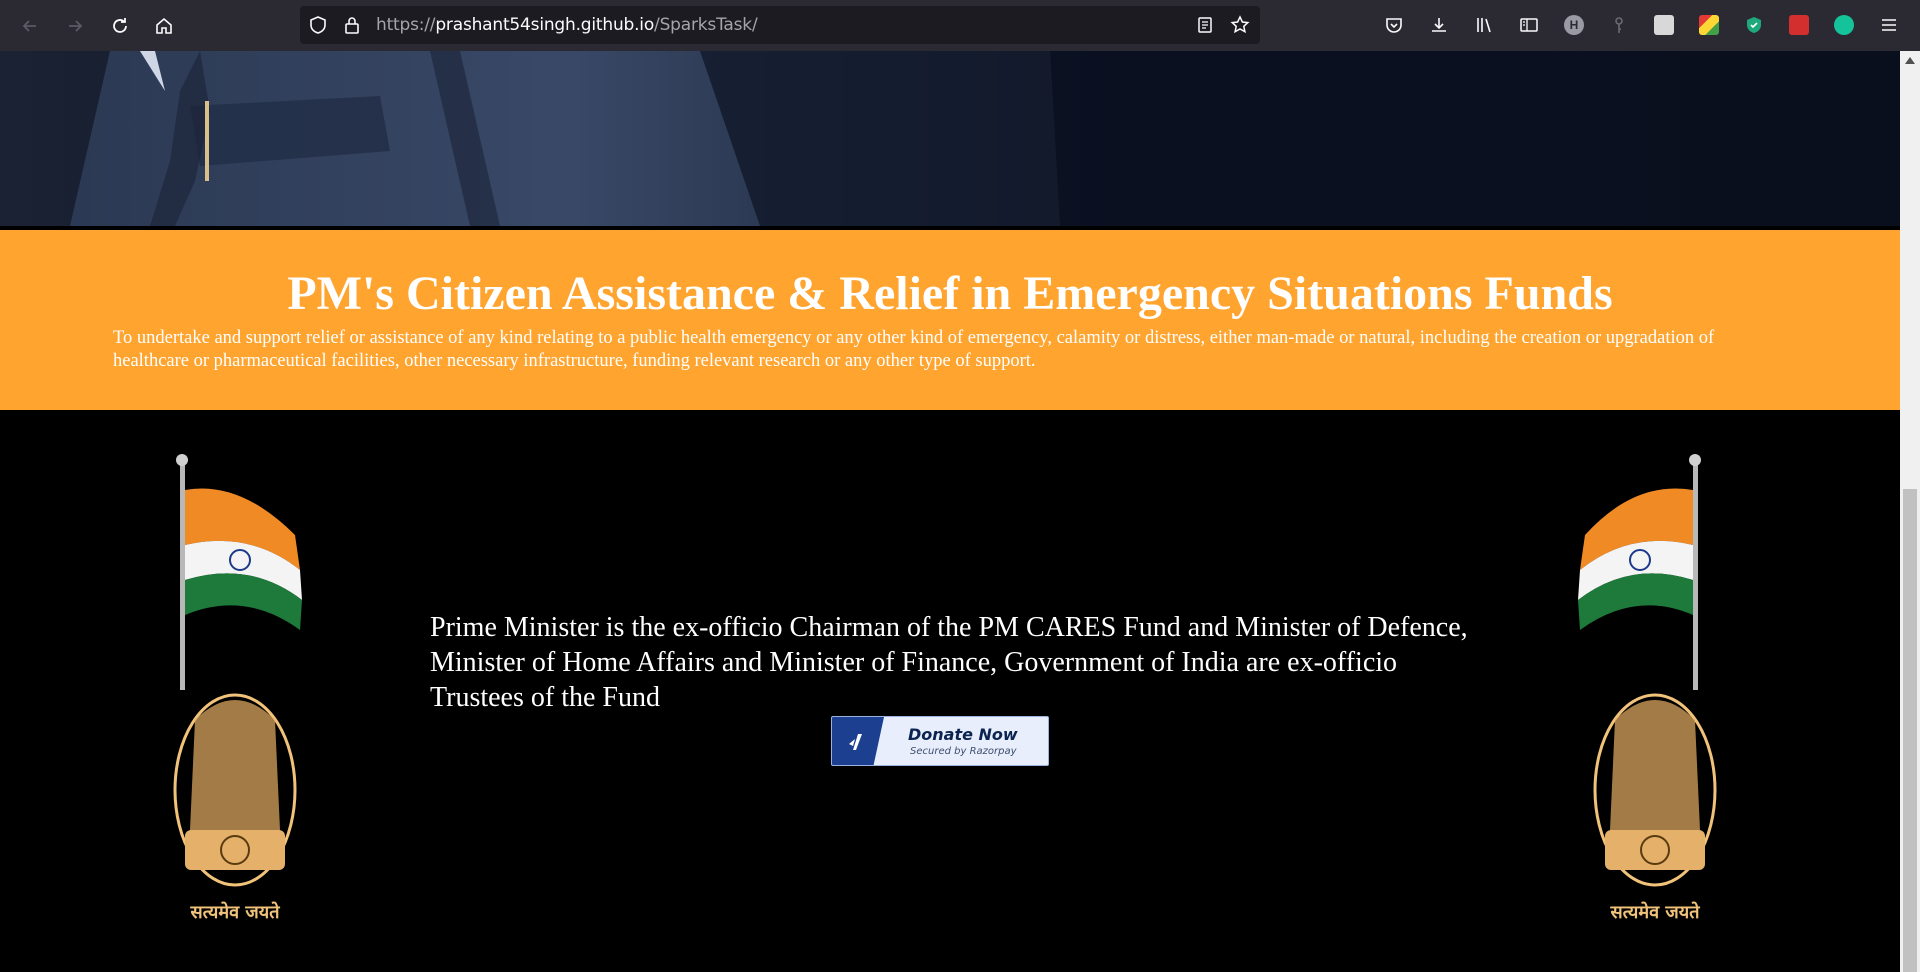 The height and width of the screenshot is (972, 1920). I want to click on sidebar-icon, so click(1529, 25).